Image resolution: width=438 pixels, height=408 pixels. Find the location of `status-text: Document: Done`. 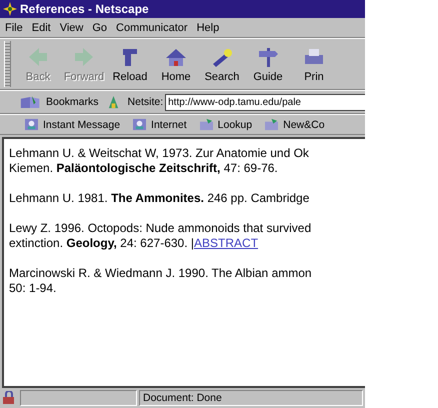

status-text: Document: Done is located at coordinates (251, 398).